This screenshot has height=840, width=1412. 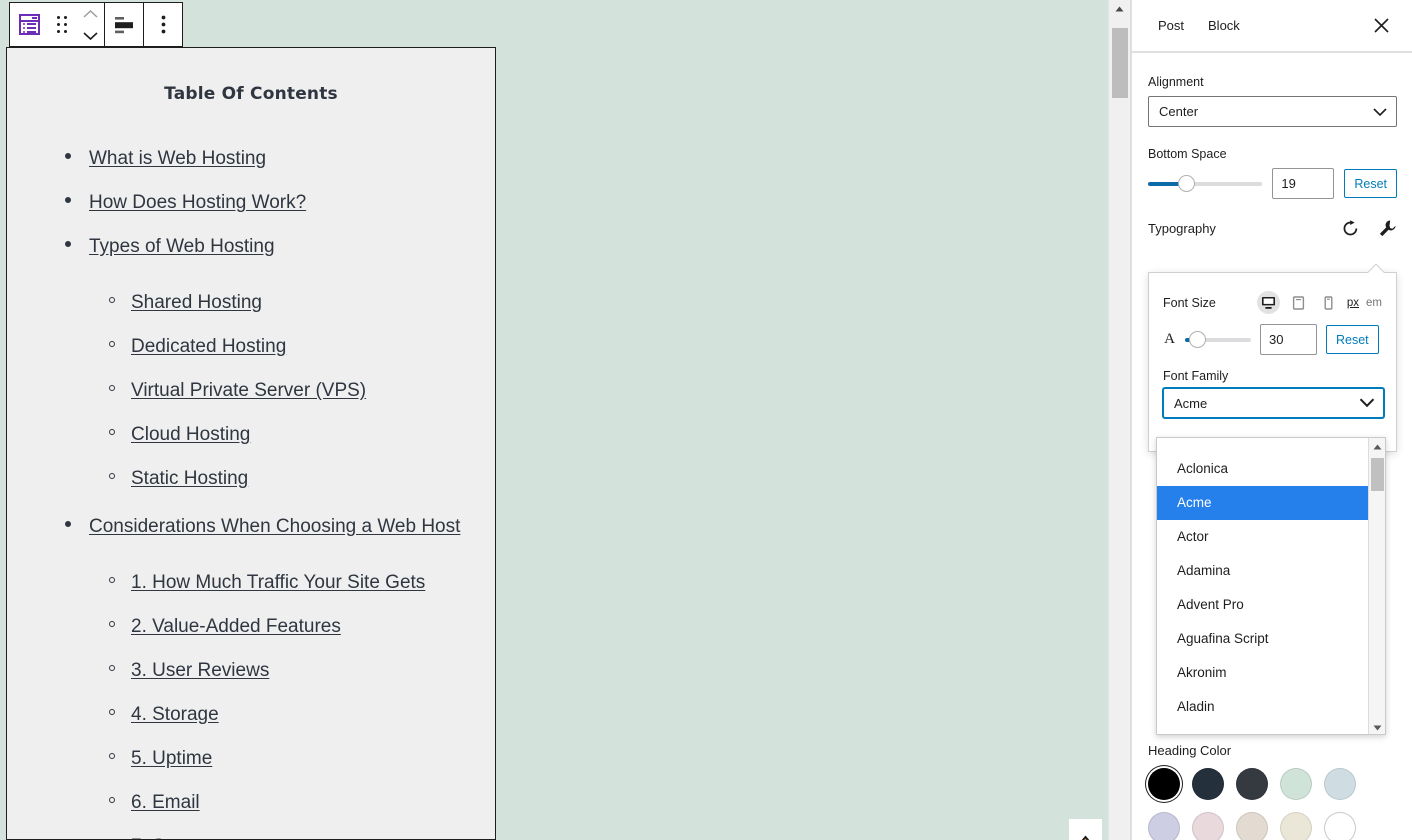 I want to click on bottom-space-slider, so click(x=1205, y=184).